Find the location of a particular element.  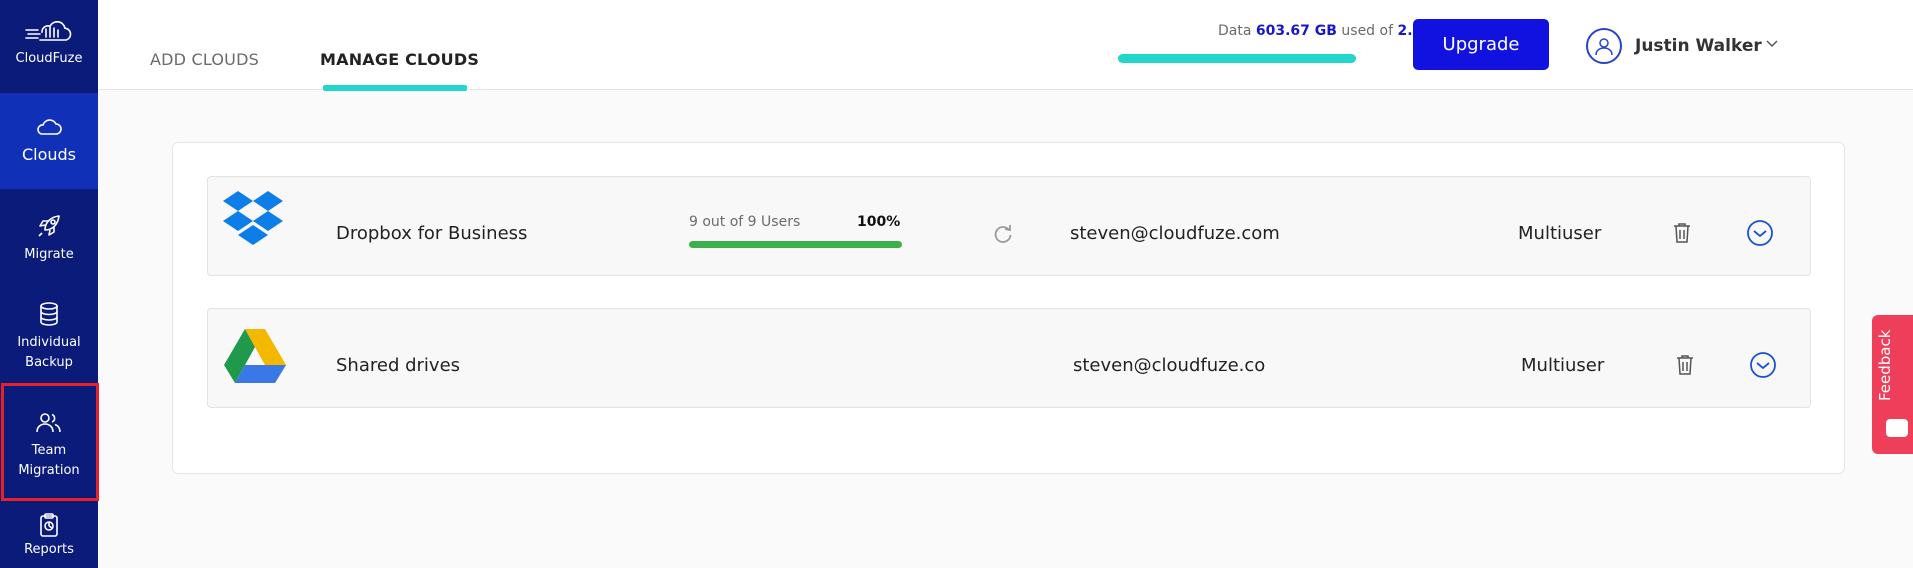

sidebar-item-label: Migrate is located at coordinates (49, 254).